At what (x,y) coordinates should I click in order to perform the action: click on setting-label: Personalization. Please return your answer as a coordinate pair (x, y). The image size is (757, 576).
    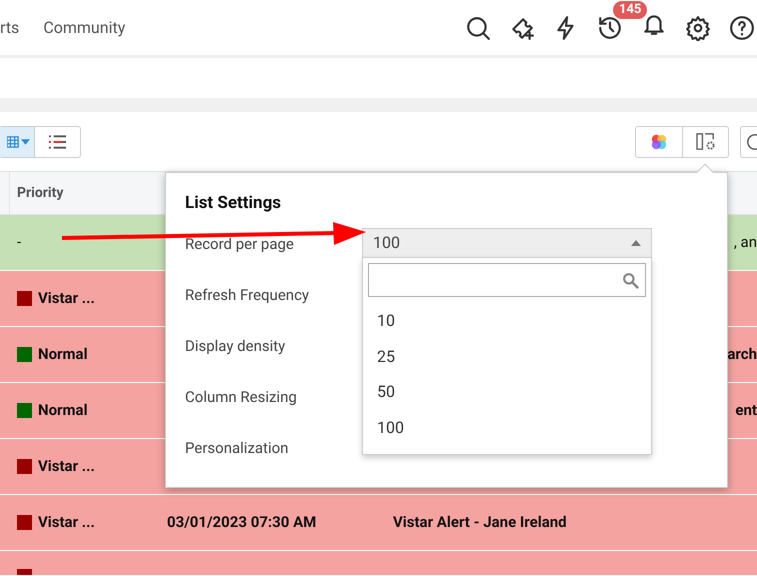
    Looking at the image, I should click on (237, 448).